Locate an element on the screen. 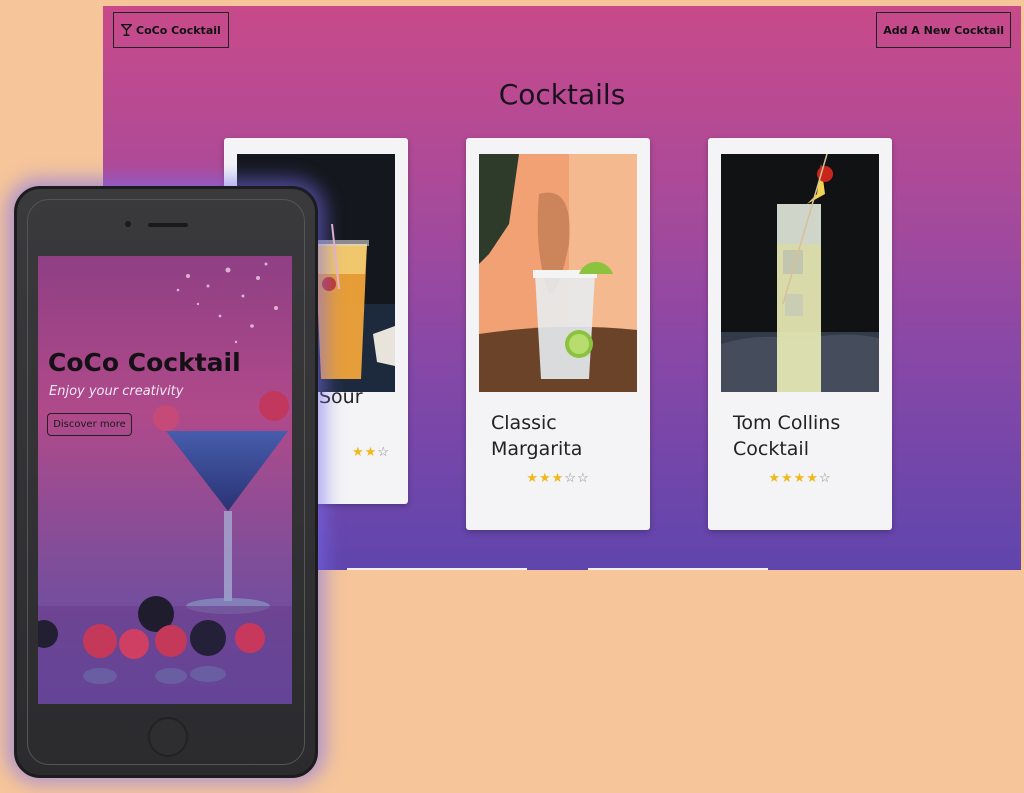 Image resolution: width=1024 pixels, height=793 pixels. rating-stars: ★★★★☆ is located at coordinates (800, 477).